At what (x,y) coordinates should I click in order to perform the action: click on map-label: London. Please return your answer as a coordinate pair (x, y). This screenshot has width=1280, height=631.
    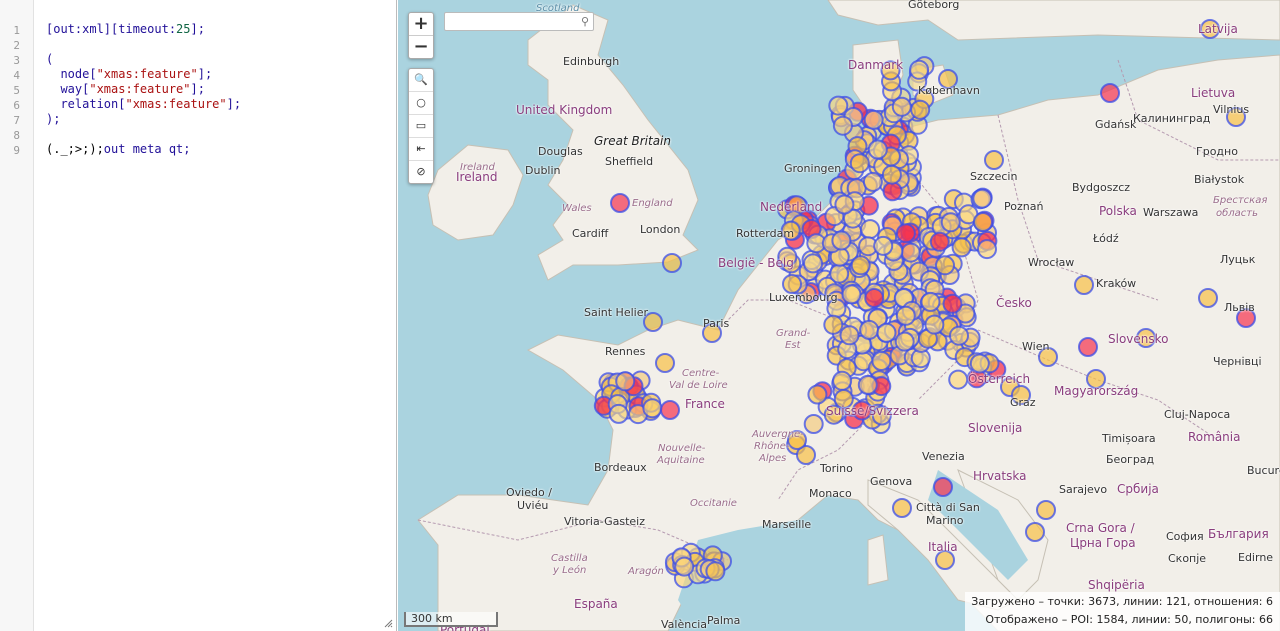
    Looking at the image, I should click on (660, 229).